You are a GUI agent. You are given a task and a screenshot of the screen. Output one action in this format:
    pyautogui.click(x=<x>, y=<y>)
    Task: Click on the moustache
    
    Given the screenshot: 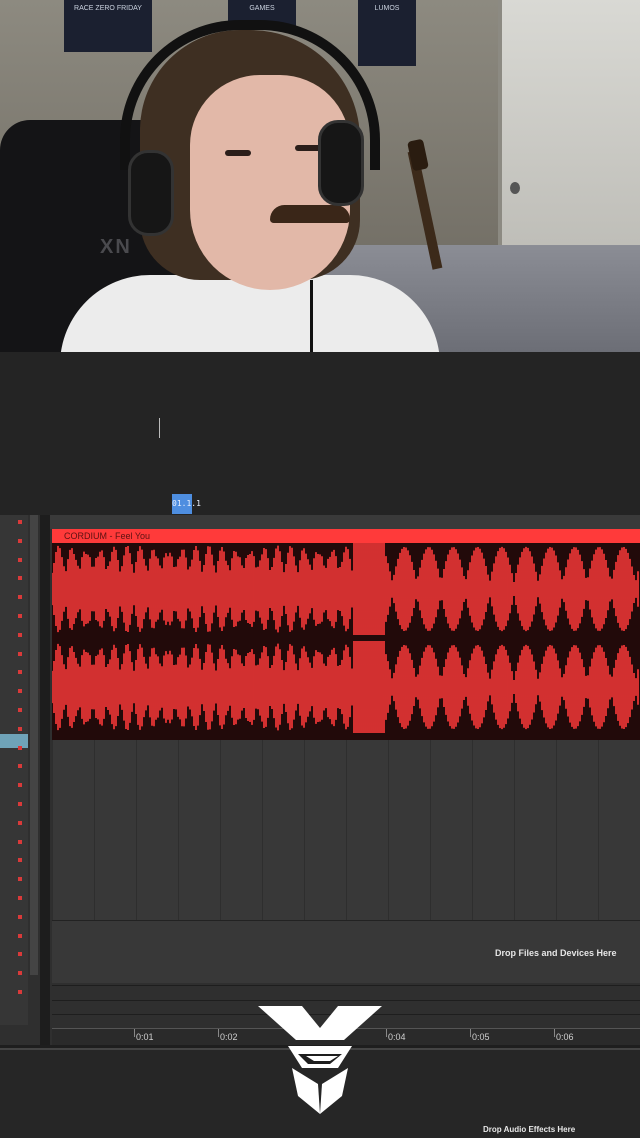 What is the action you would take?
    pyautogui.click(x=310, y=214)
    